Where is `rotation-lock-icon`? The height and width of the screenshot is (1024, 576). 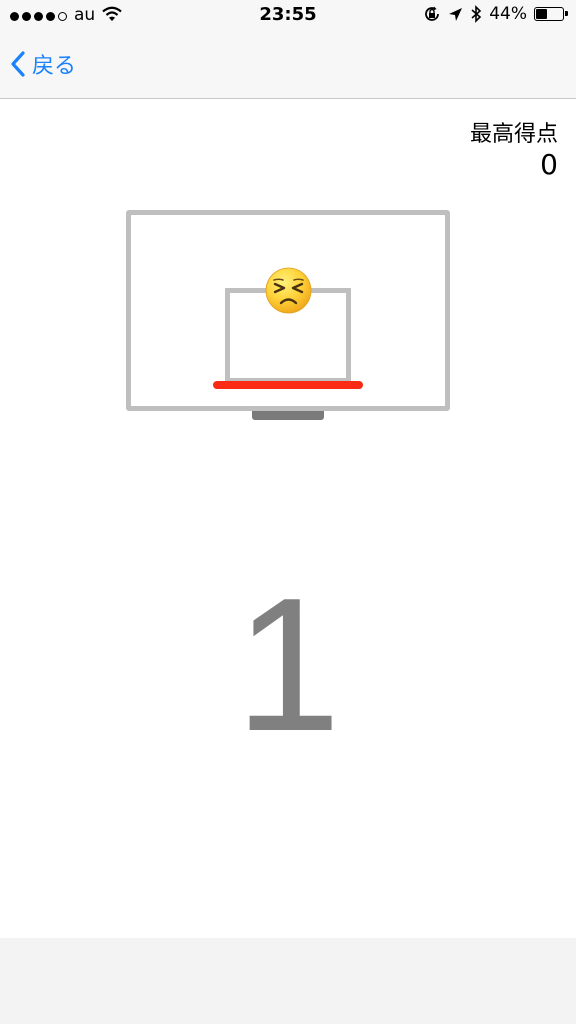 rotation-lock-icon is located at coordinates (432, 13).